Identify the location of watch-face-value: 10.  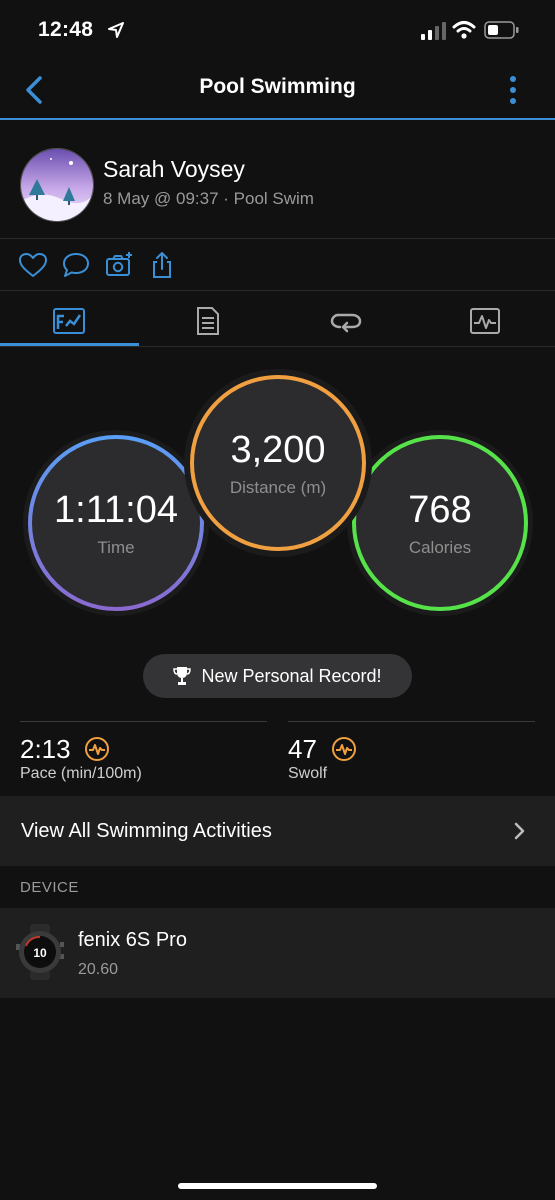
(40, 953).